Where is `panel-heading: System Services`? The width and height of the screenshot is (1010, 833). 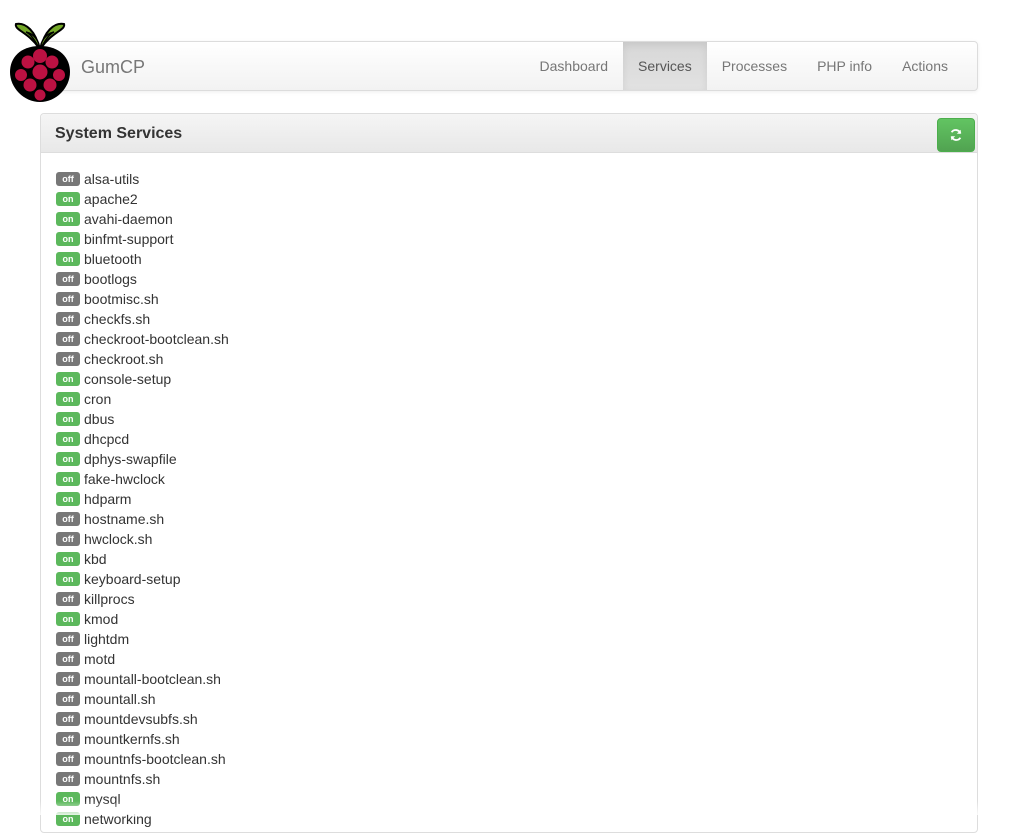 panel-heading: System Services is located at coordinates (509, 133).